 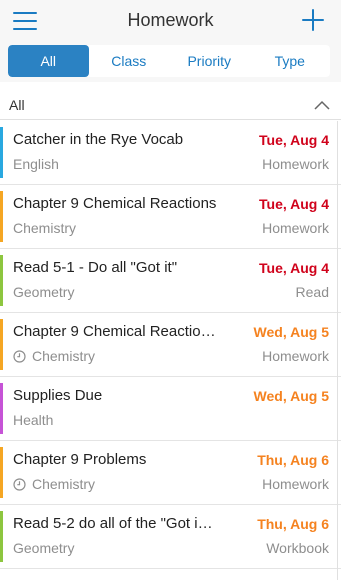 I want to click on tab-priority: Priority, so click(x=209, y=61).